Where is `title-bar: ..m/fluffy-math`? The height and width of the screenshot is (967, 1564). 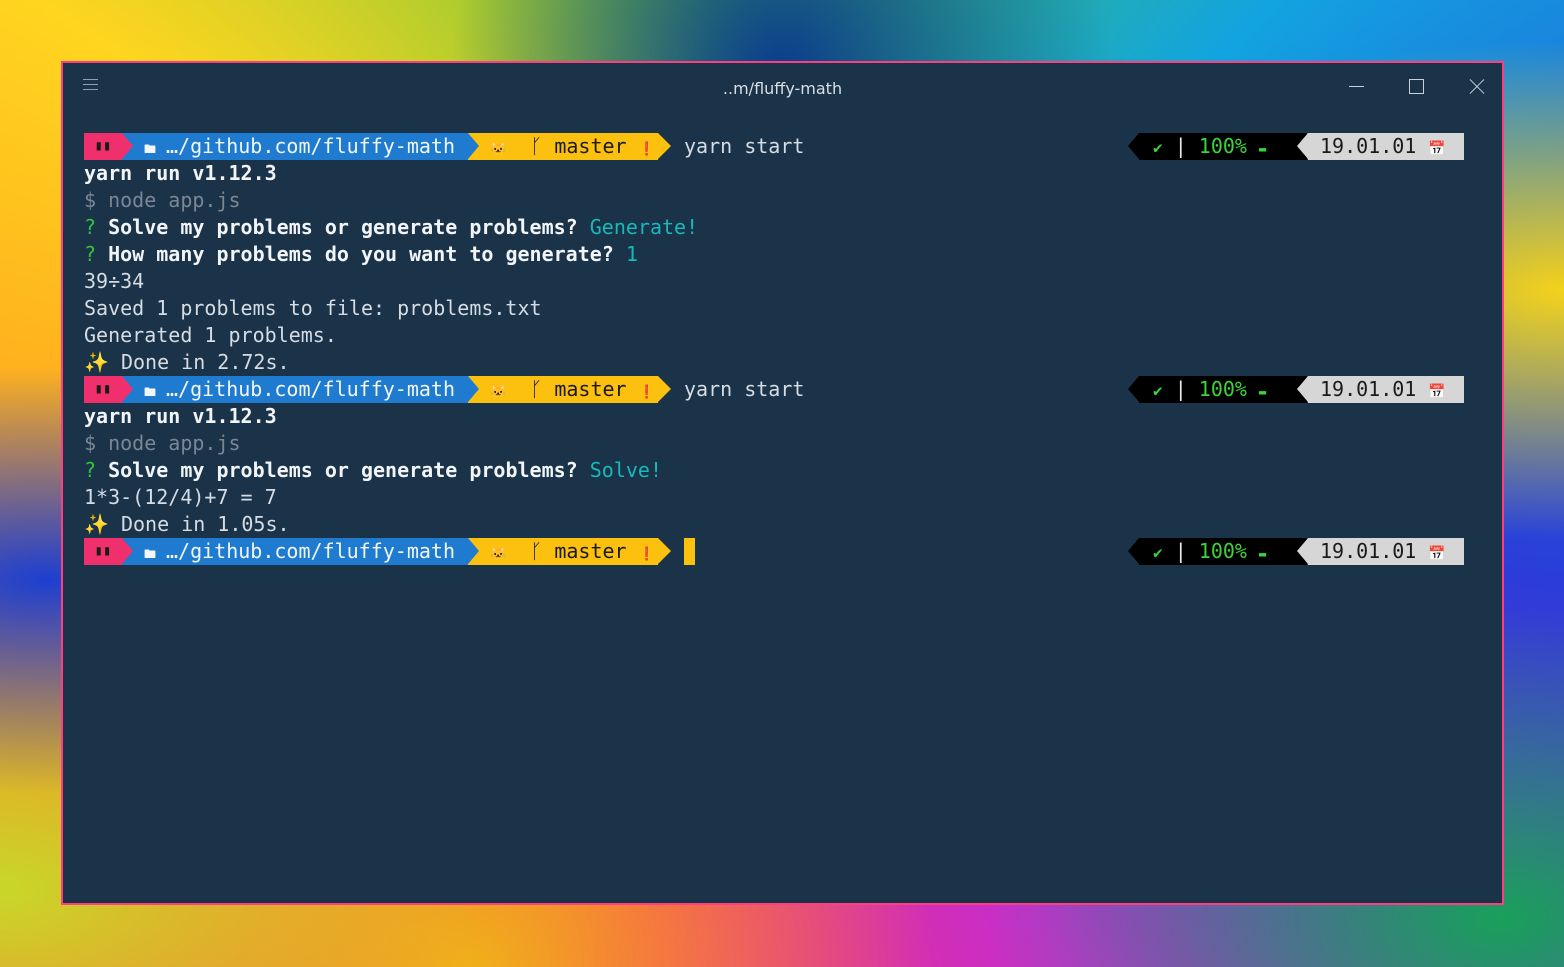 title-bar: ..m/fluffy-math is located at coordinates (782, 87).